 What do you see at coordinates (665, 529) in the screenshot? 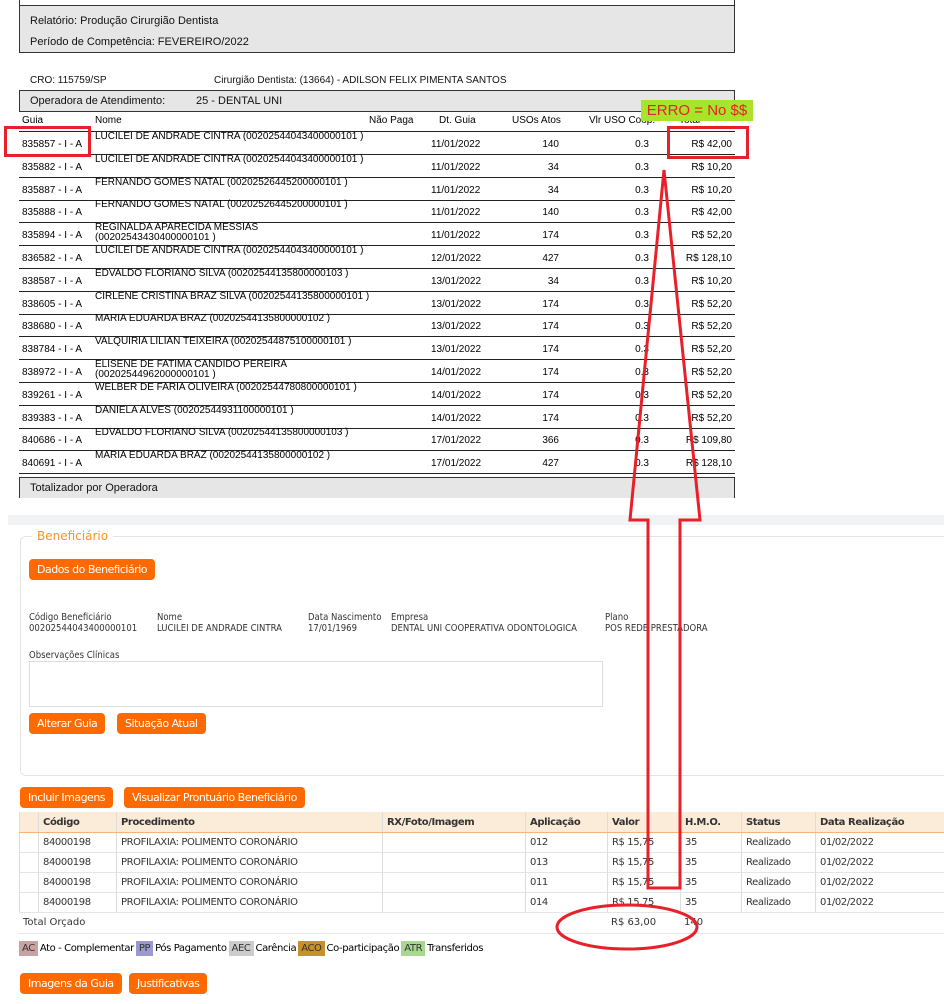
I see `arrow-annotation` at bounding box center [665, 529].